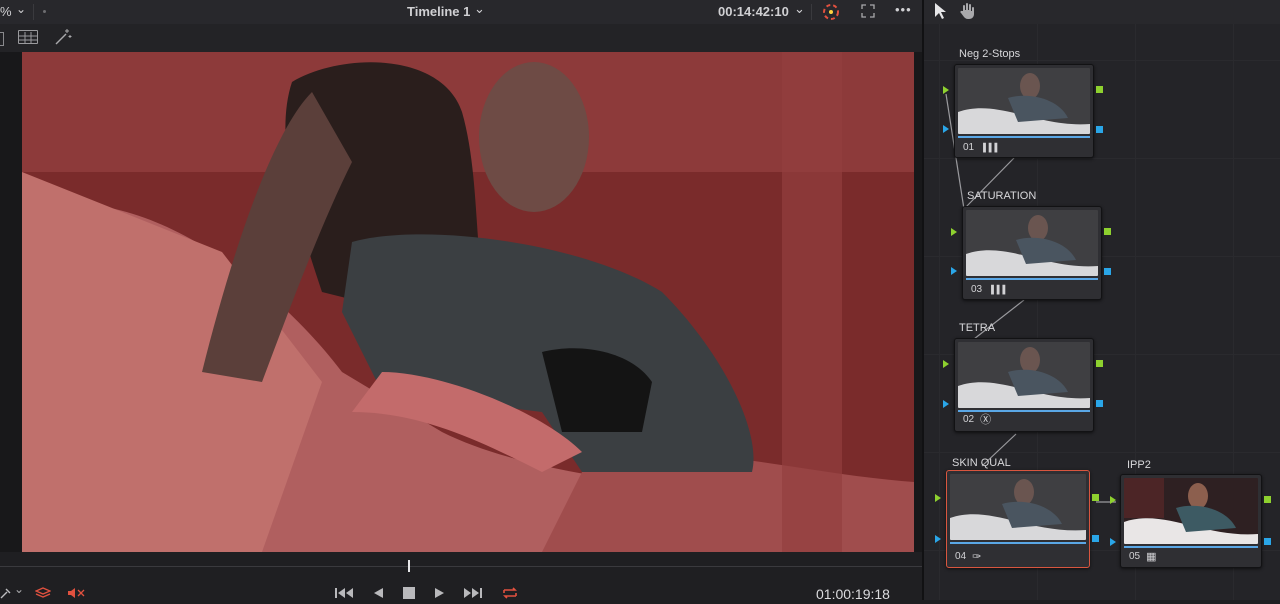 The image size is (1280, 604). What do you see at coordinates (1139, 465) in the screenshot?
I see `node-label: IPP2` at bounding box center [1139, 465].